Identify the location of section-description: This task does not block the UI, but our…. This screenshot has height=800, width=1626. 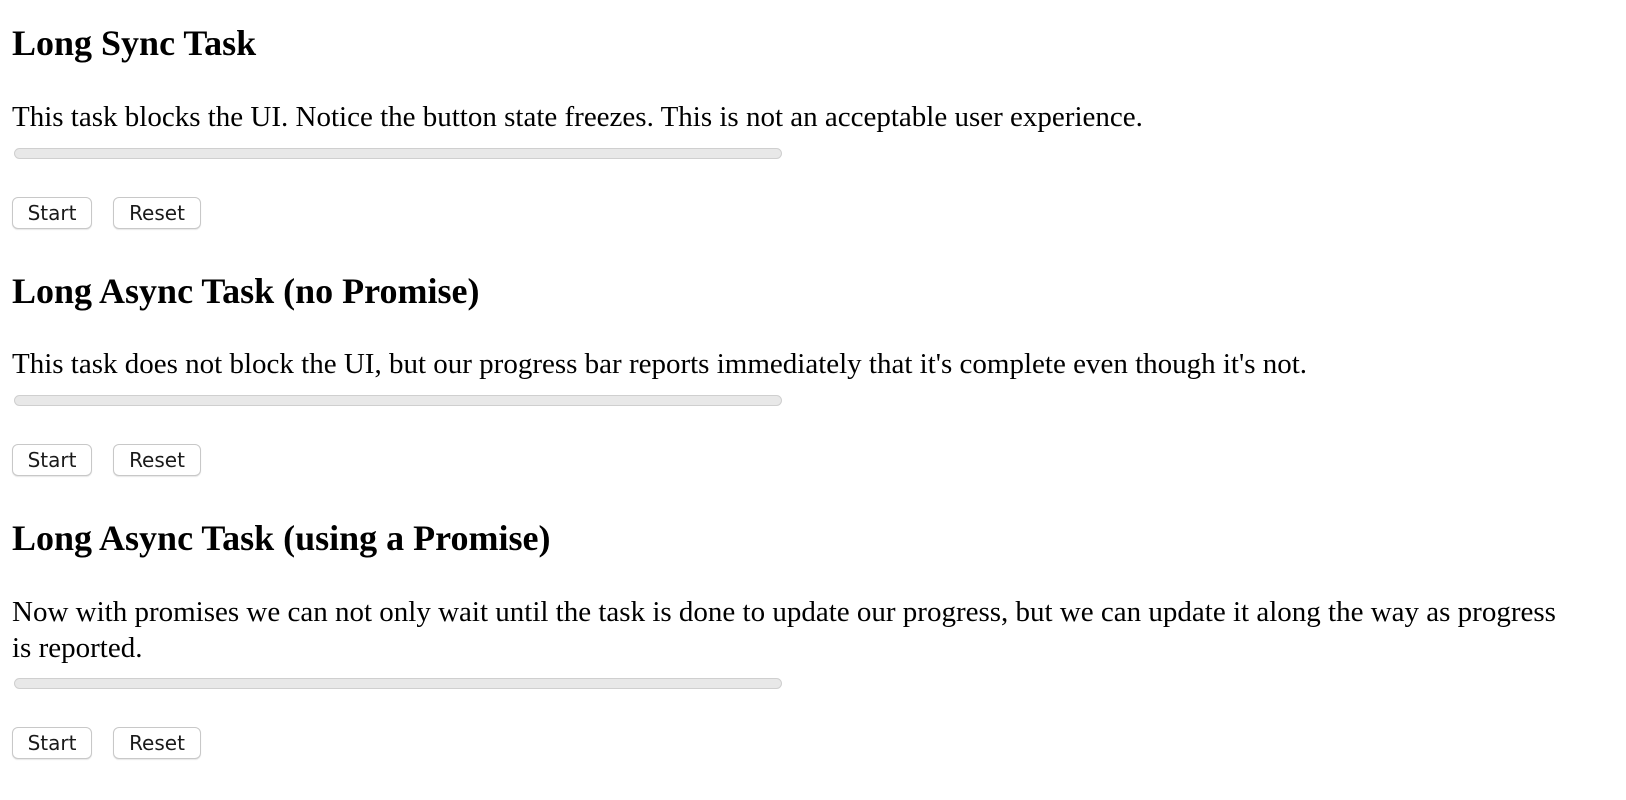
(660, 364).